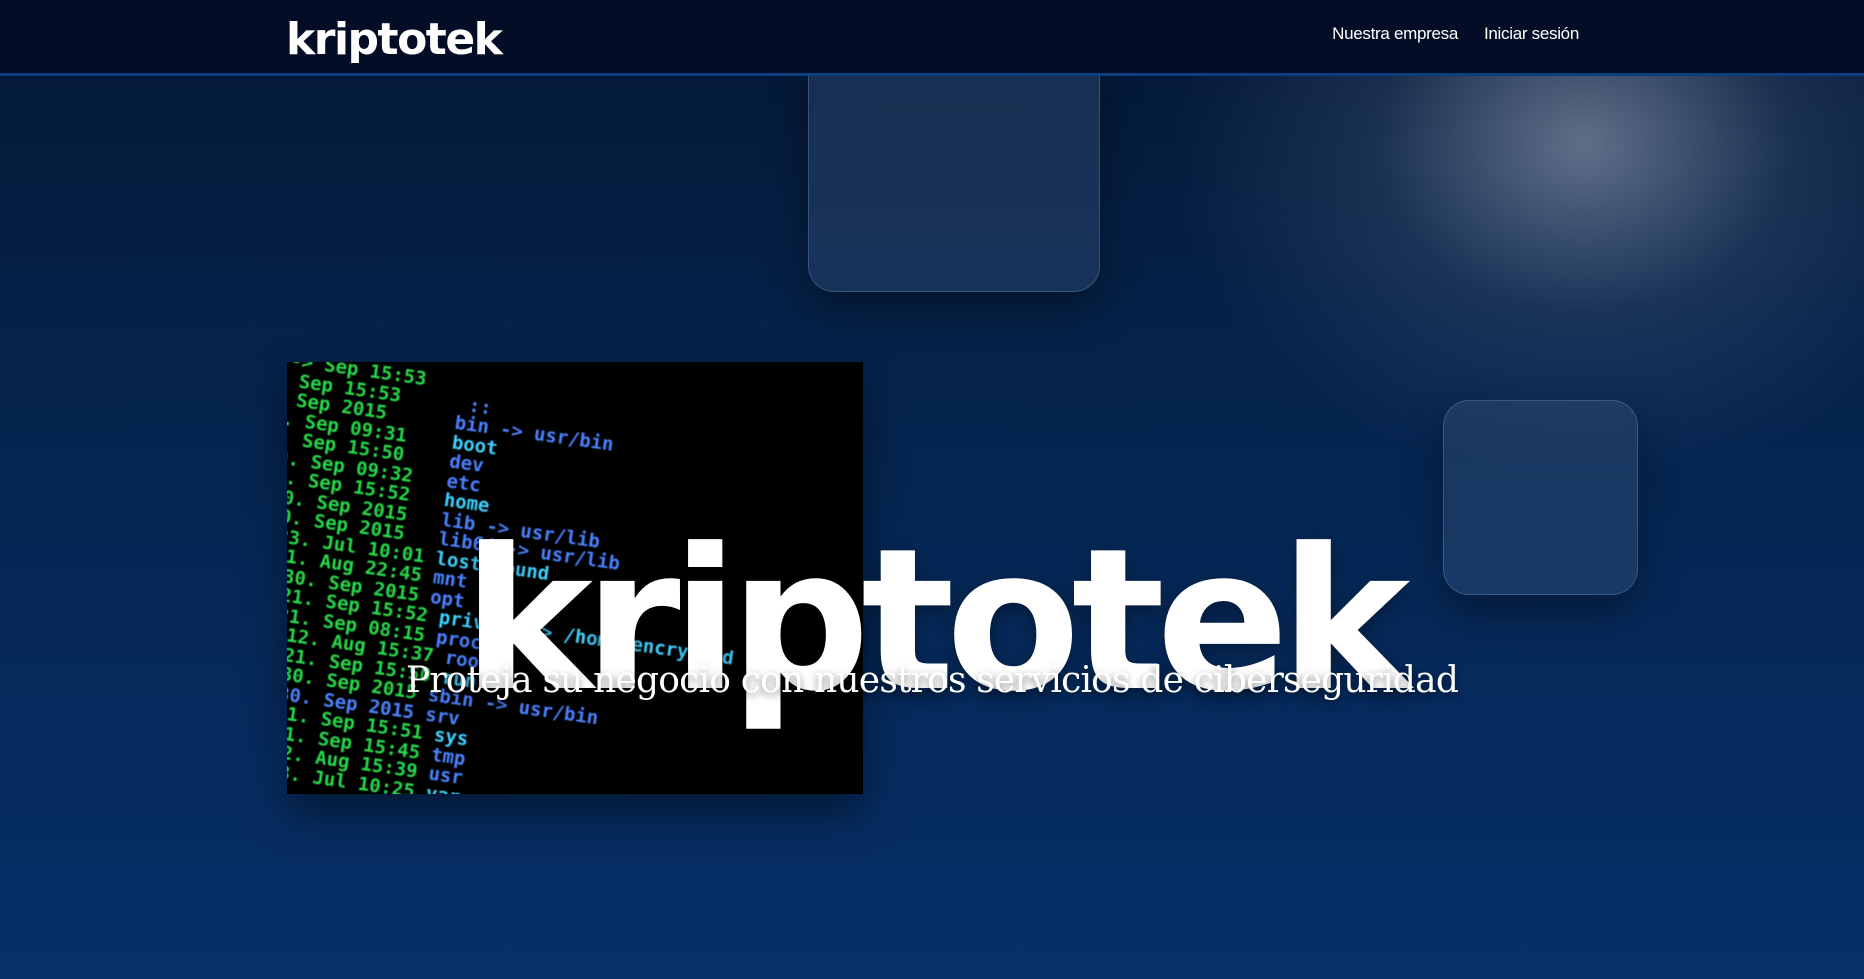 The width and height of the screenshot is (1864, 979). What do you see at coordinates (932, 38) in the screenshot?
I see `top-navbar: kriptotek Nuestra empresa Iniciar sesión` at bounding box center [932, 38].